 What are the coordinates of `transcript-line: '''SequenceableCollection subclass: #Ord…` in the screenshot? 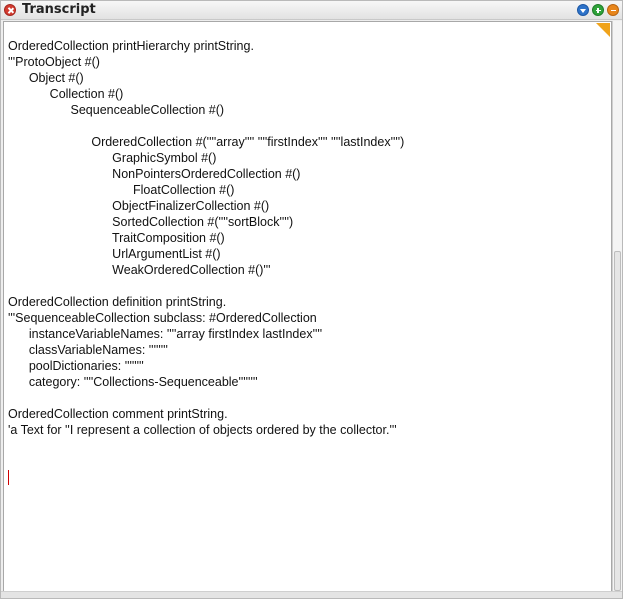 It's located at (162, 318).